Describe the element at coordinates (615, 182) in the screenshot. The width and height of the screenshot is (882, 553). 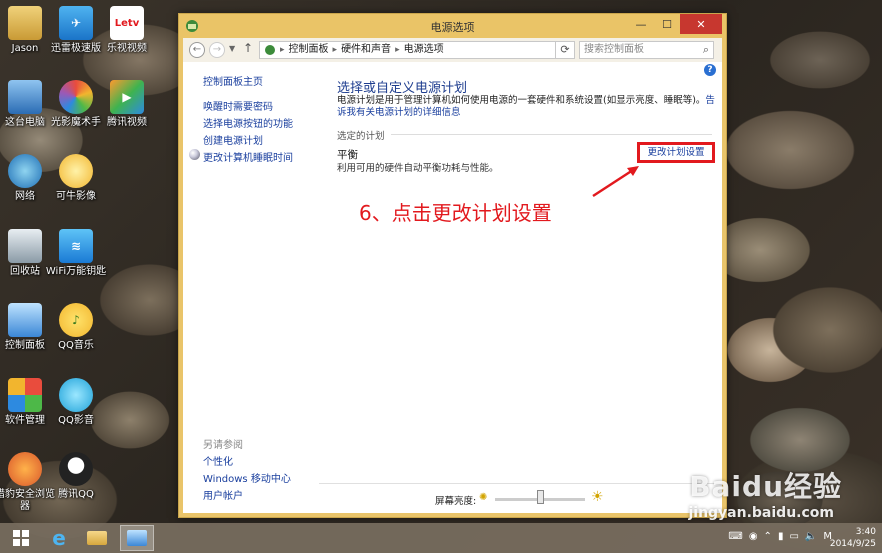
I see `annotation-arrow` at that location.